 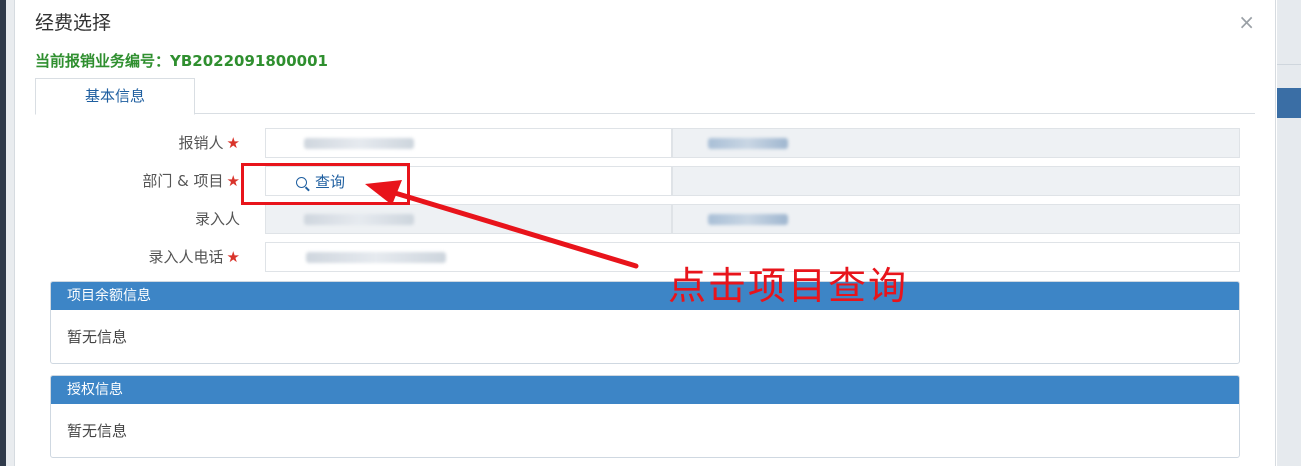 What do you see at coordinates (1289, 233) in the screenshot?
I see `background-page-right` at bounding box center [1289, 233].